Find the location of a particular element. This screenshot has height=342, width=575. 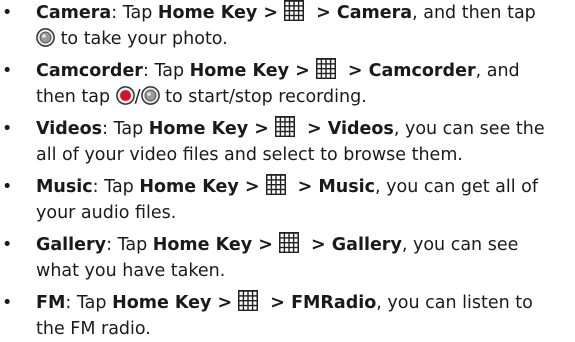

item-title: Camcorder is located at coordinates (89, 71).